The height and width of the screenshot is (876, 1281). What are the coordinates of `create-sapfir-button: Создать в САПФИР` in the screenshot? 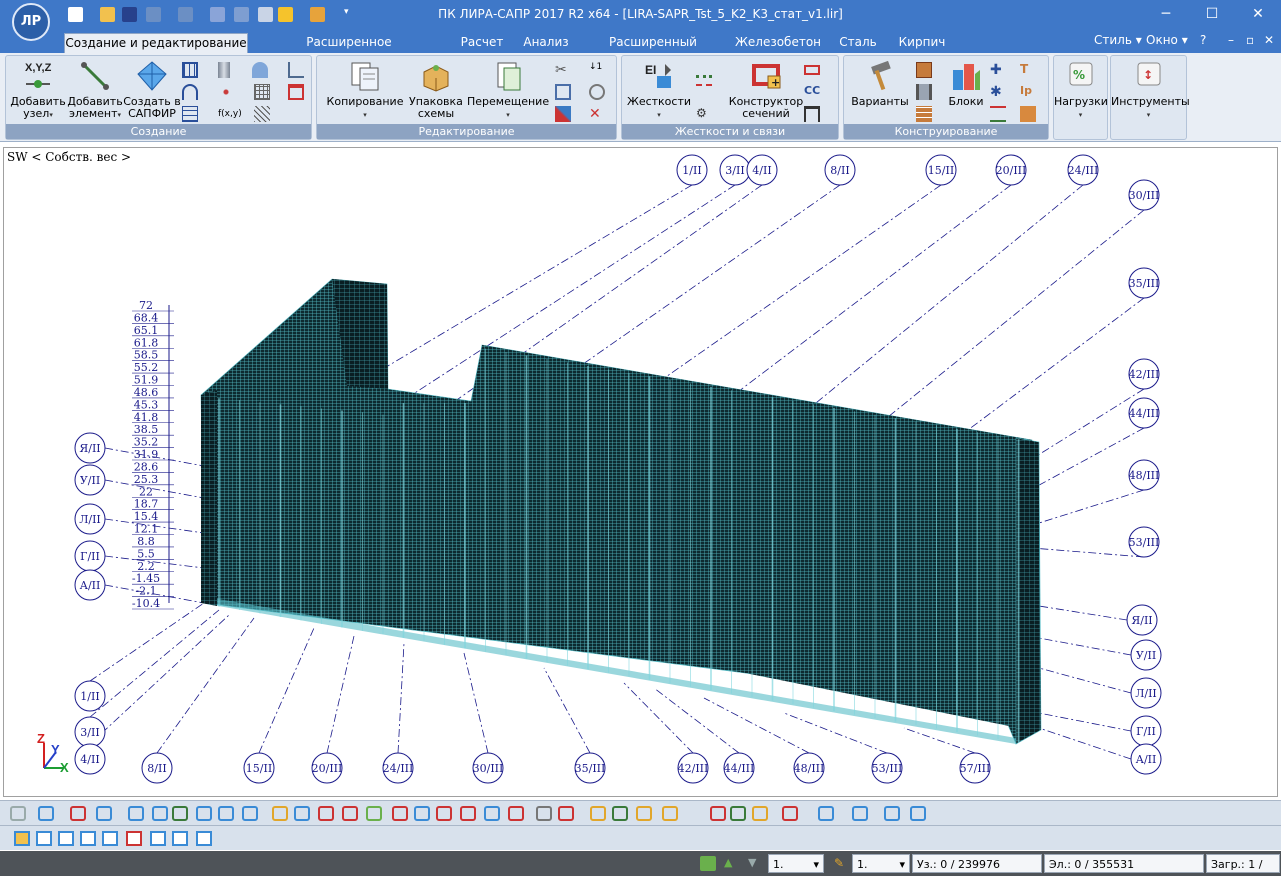 It's located at (152, 89).